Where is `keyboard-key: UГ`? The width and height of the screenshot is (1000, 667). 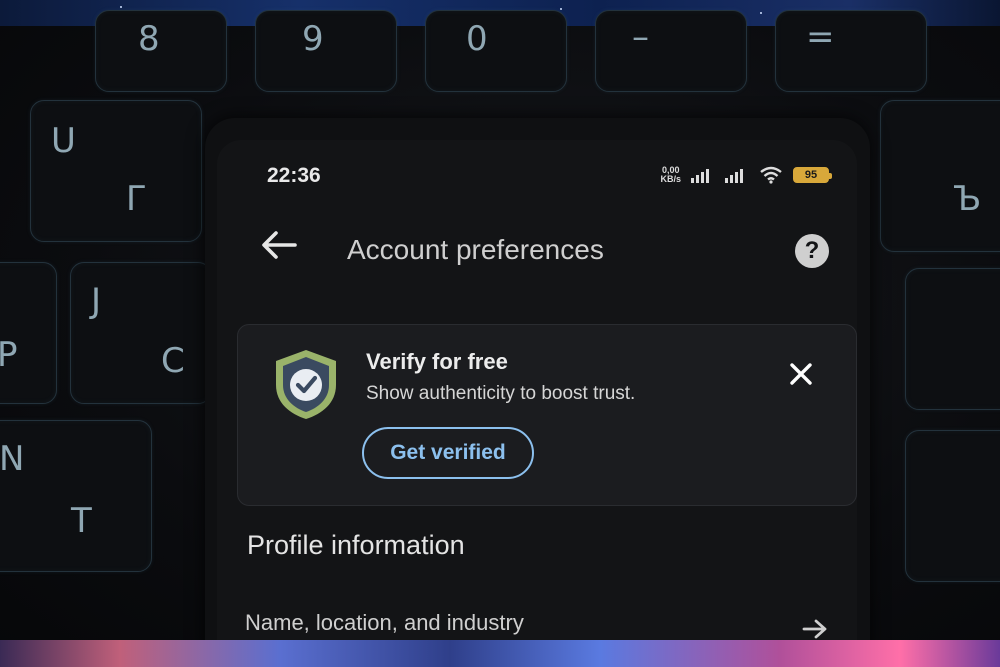
keyboard-key: UГ is located at coordinates (116, 171).